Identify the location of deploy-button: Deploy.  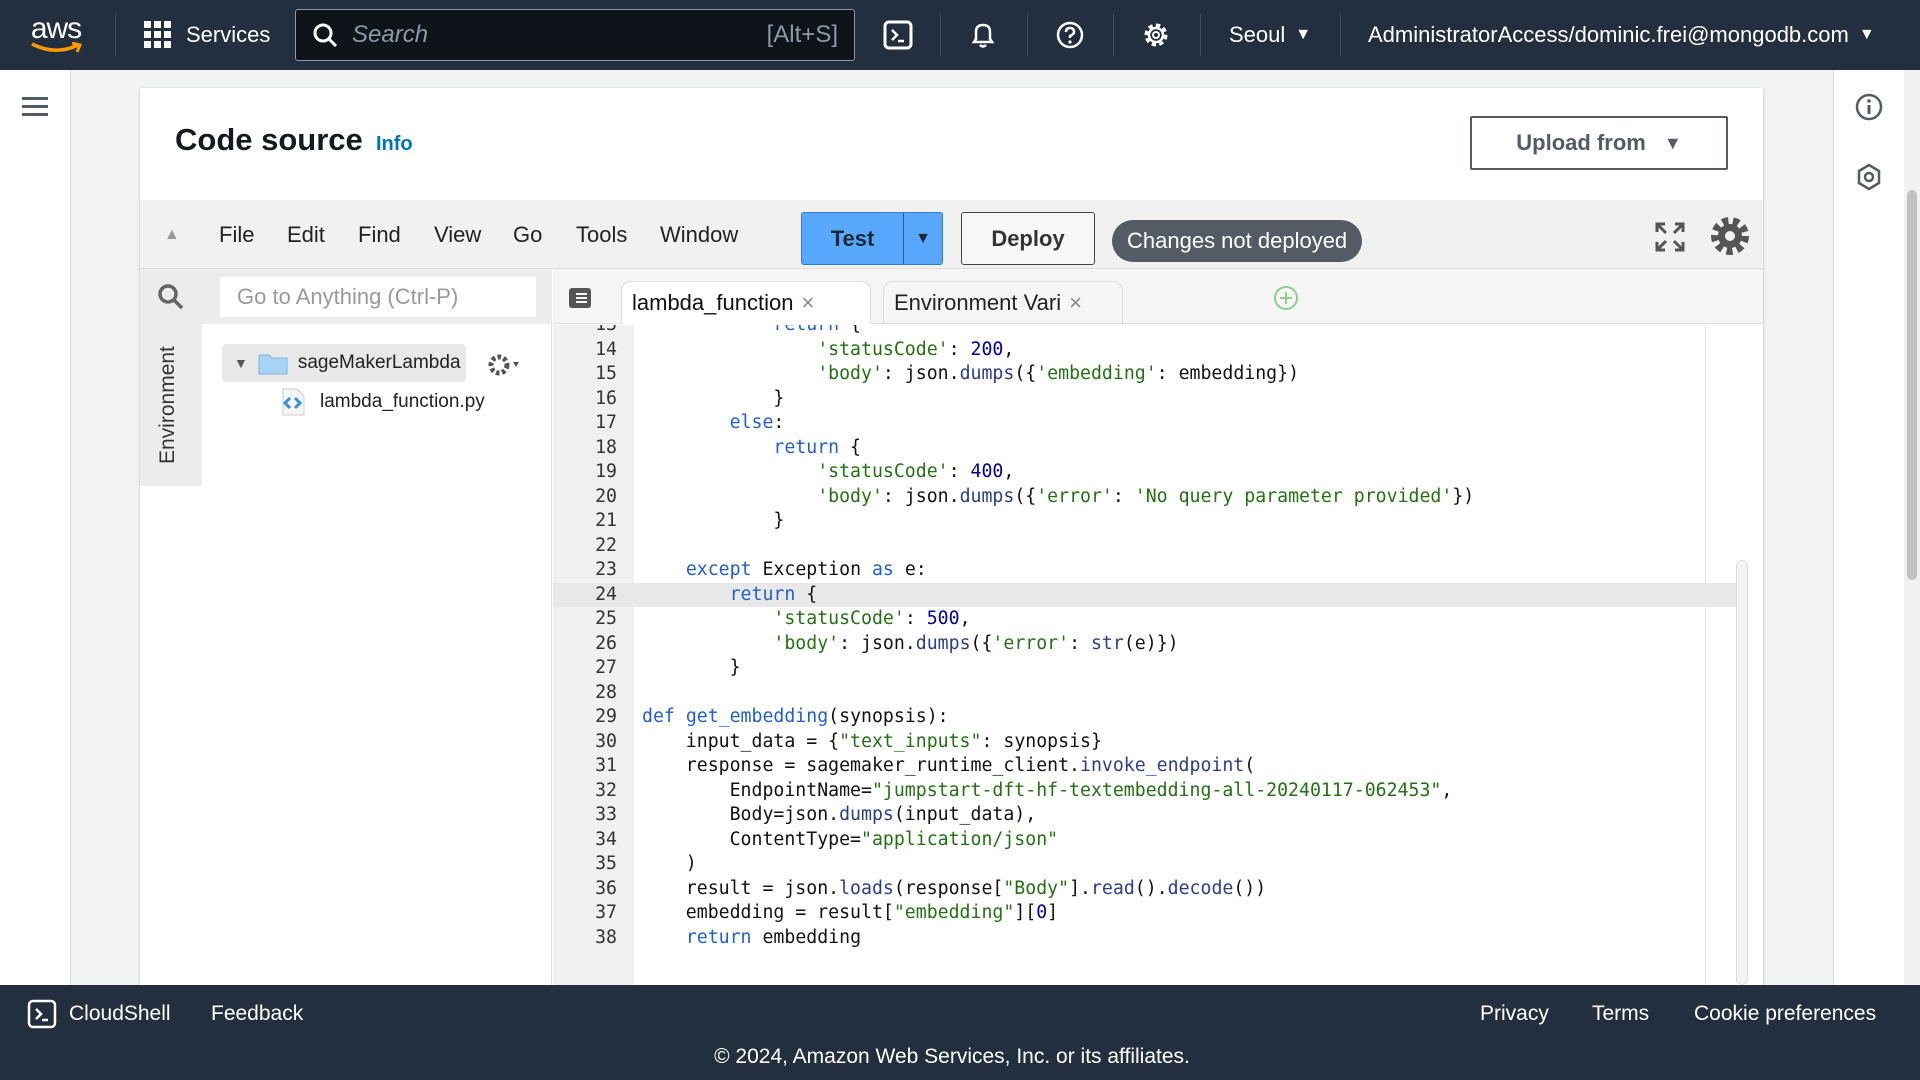
(1028, 238).